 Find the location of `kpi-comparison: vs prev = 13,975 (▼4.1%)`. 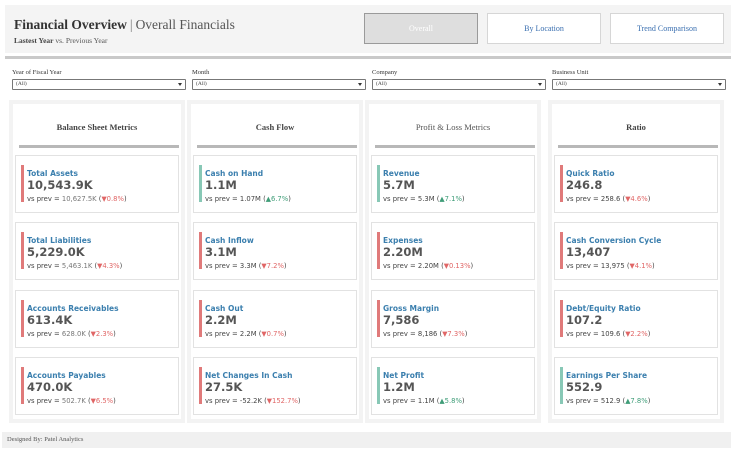

kpi-comparison: vs prev = 13,975 (▼4.1%) is located at coordinates (610, 266).